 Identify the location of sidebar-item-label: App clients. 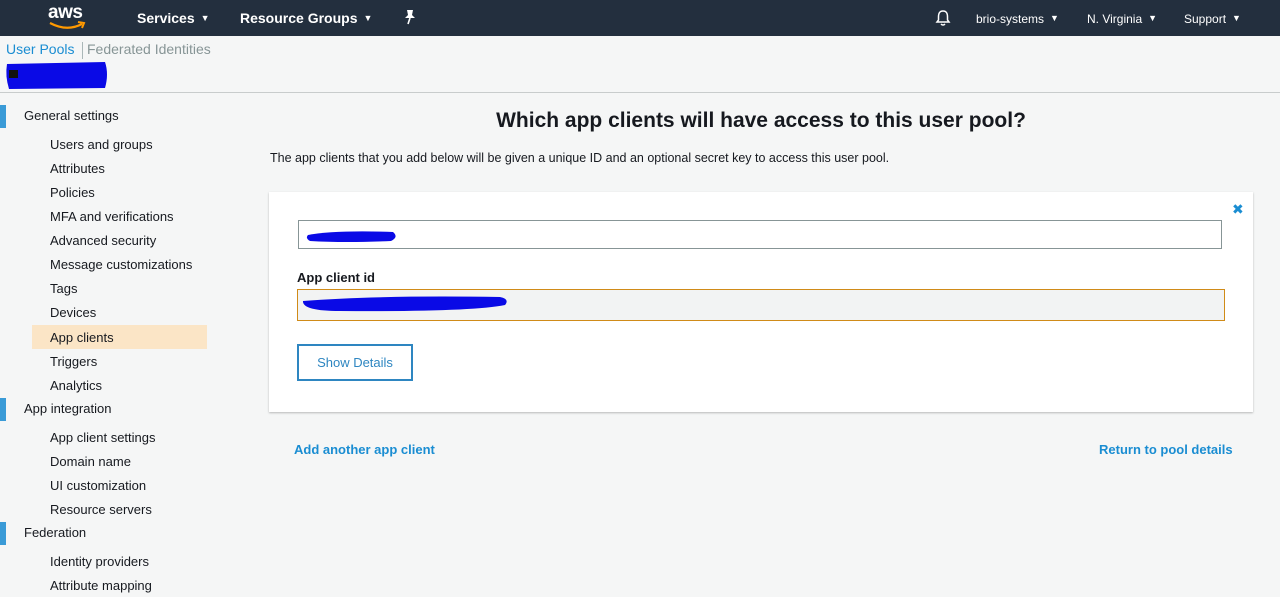
(82, 337).